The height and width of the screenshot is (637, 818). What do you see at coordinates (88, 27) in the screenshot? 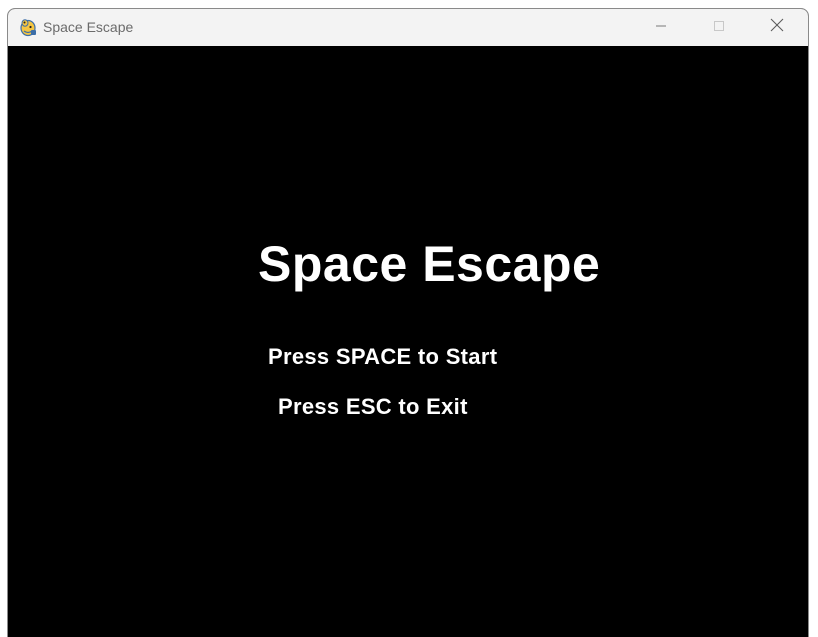
I see `window-title: Space Escape` at bounding box center [88, 27].